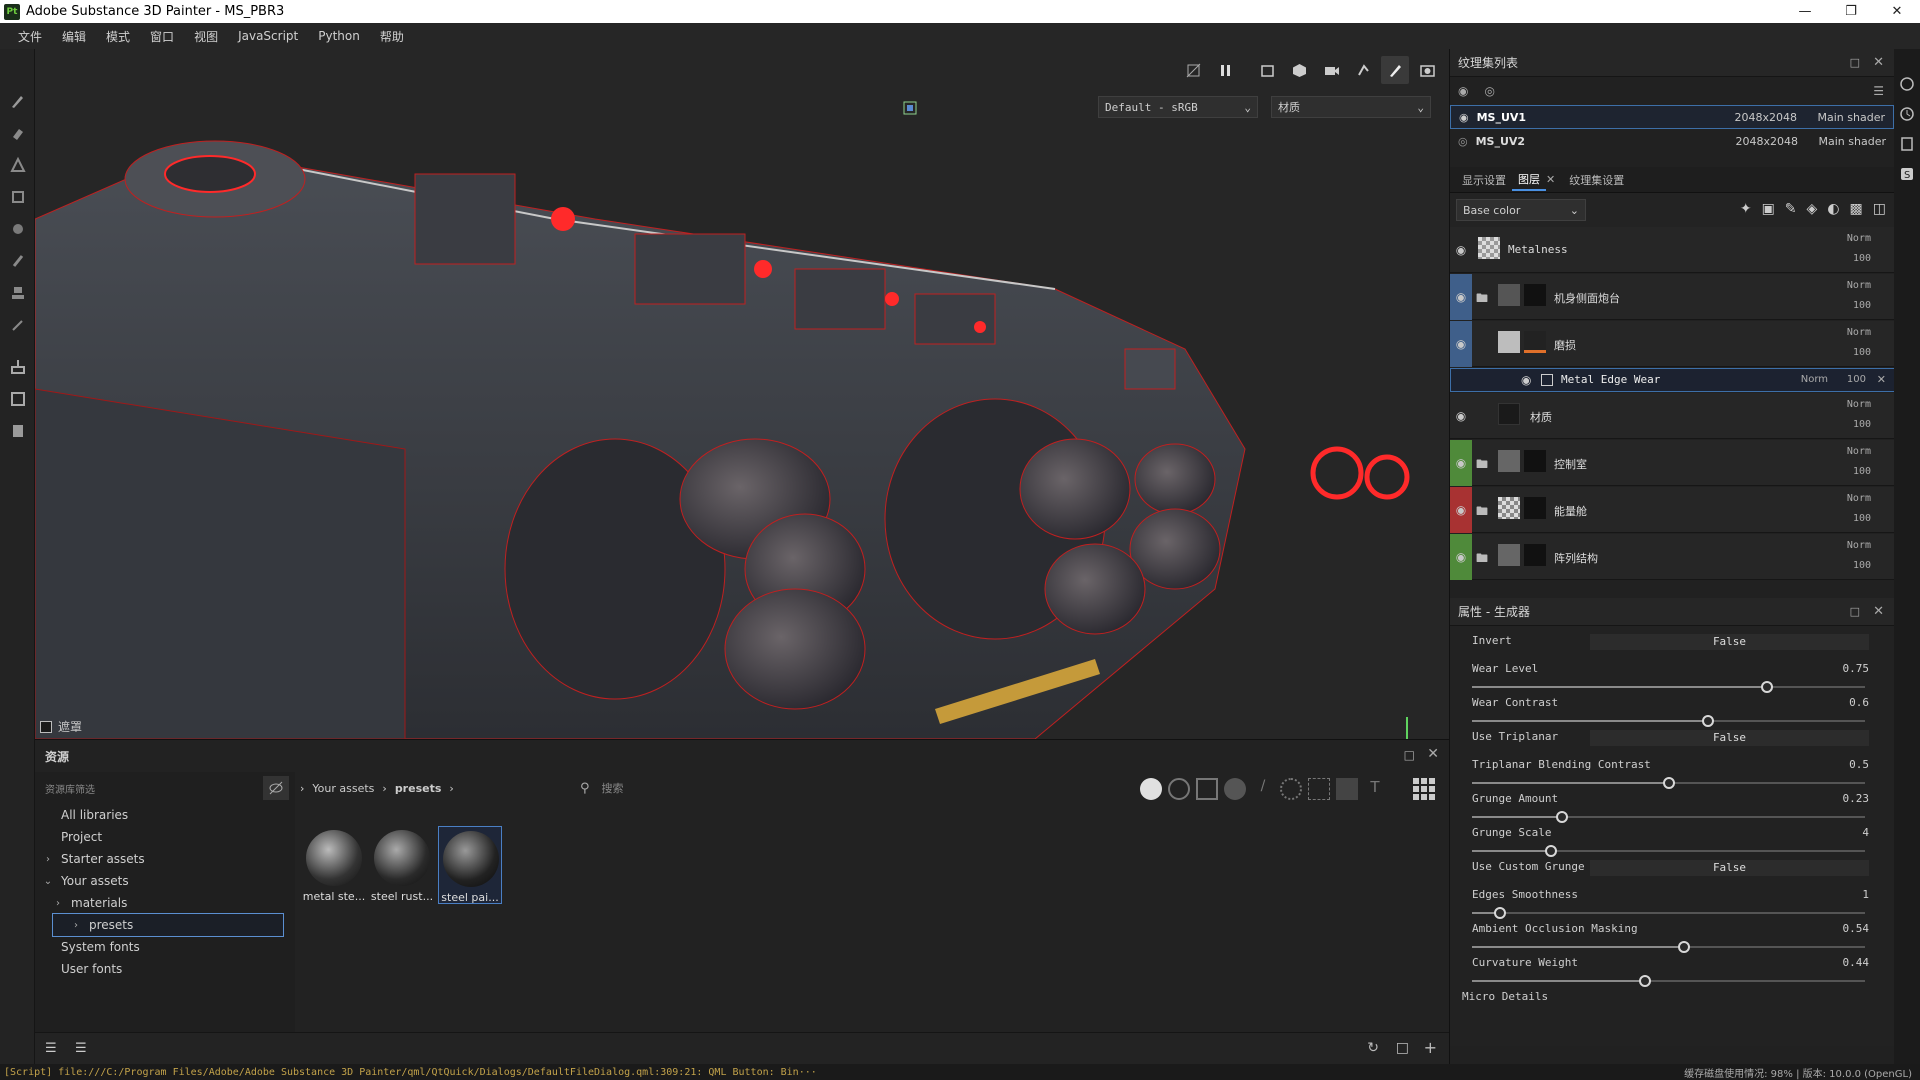 This screenshot has height=1080, width=1920. What do you see at coordinates (1193, 70) in the screenshot?
I see `hide-wireframe-icon` at bounding box center [1193, 70].